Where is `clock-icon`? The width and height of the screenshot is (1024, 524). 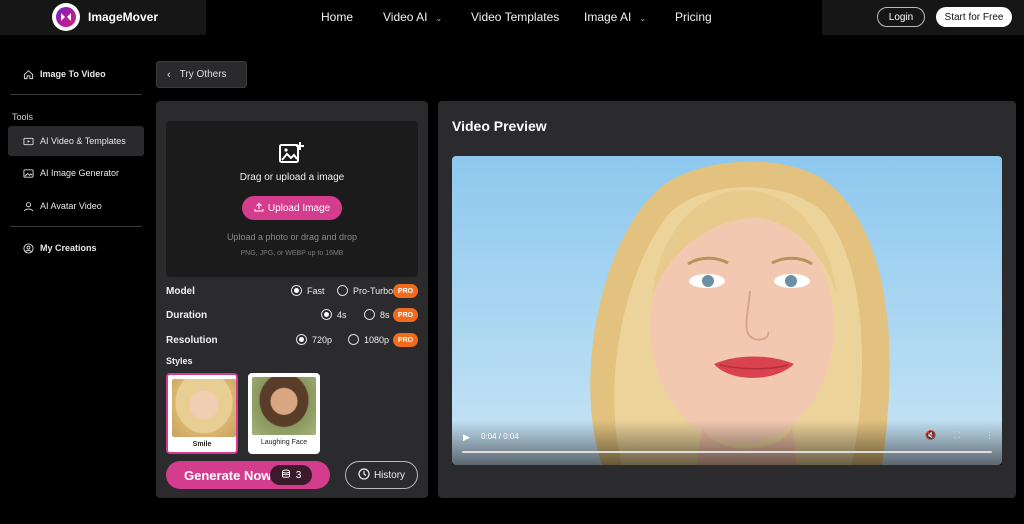 clock-icon is located at coordinates (364, 475).